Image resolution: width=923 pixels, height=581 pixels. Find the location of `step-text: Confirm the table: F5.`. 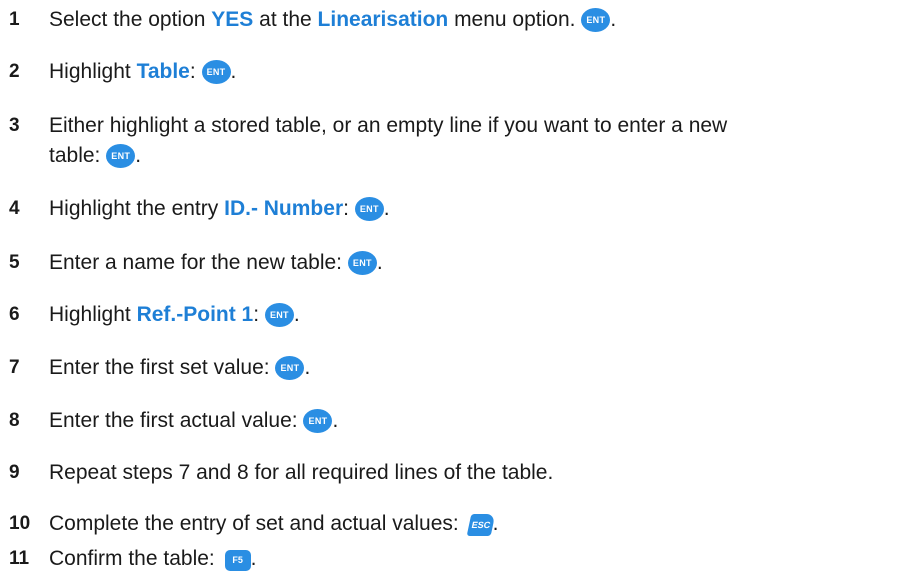

step-text: Confirm the table: F5. is located at coordinates (153, 559).